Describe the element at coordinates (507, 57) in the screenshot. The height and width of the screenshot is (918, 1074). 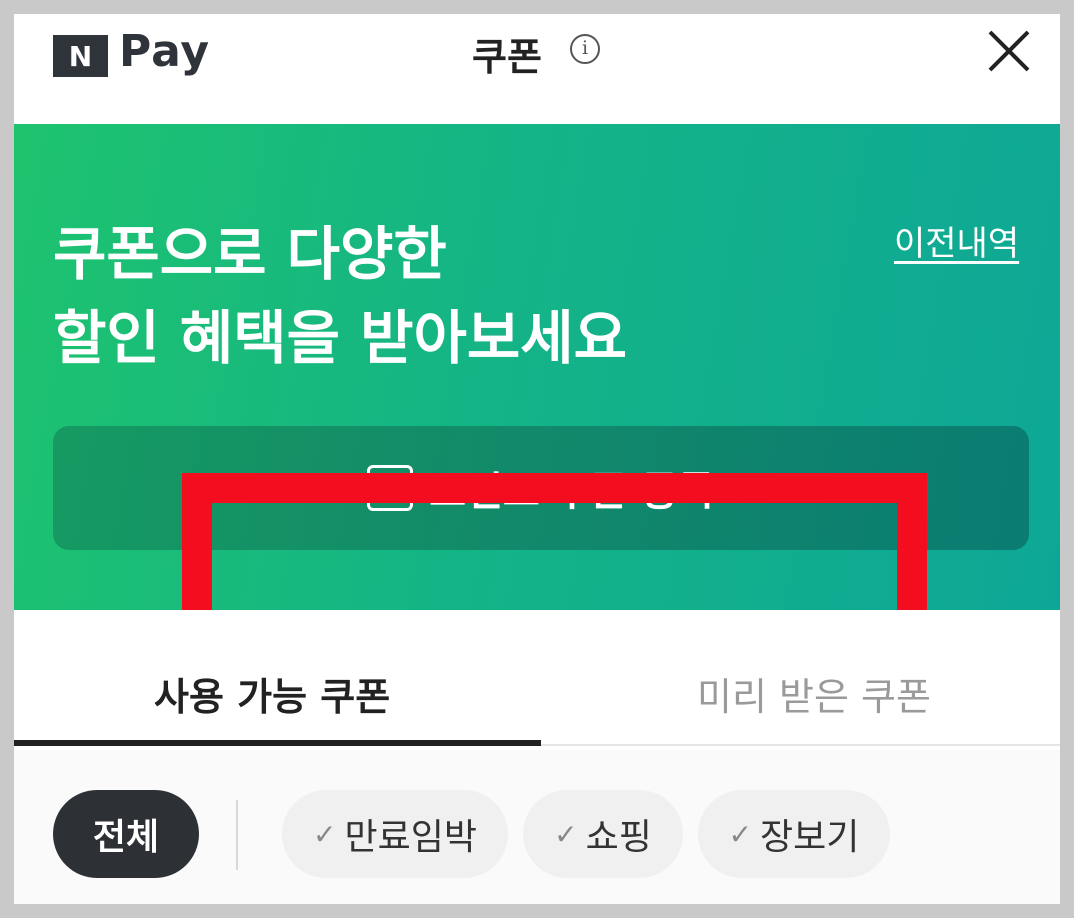
I see `page-title: 쿠폰` at that location.